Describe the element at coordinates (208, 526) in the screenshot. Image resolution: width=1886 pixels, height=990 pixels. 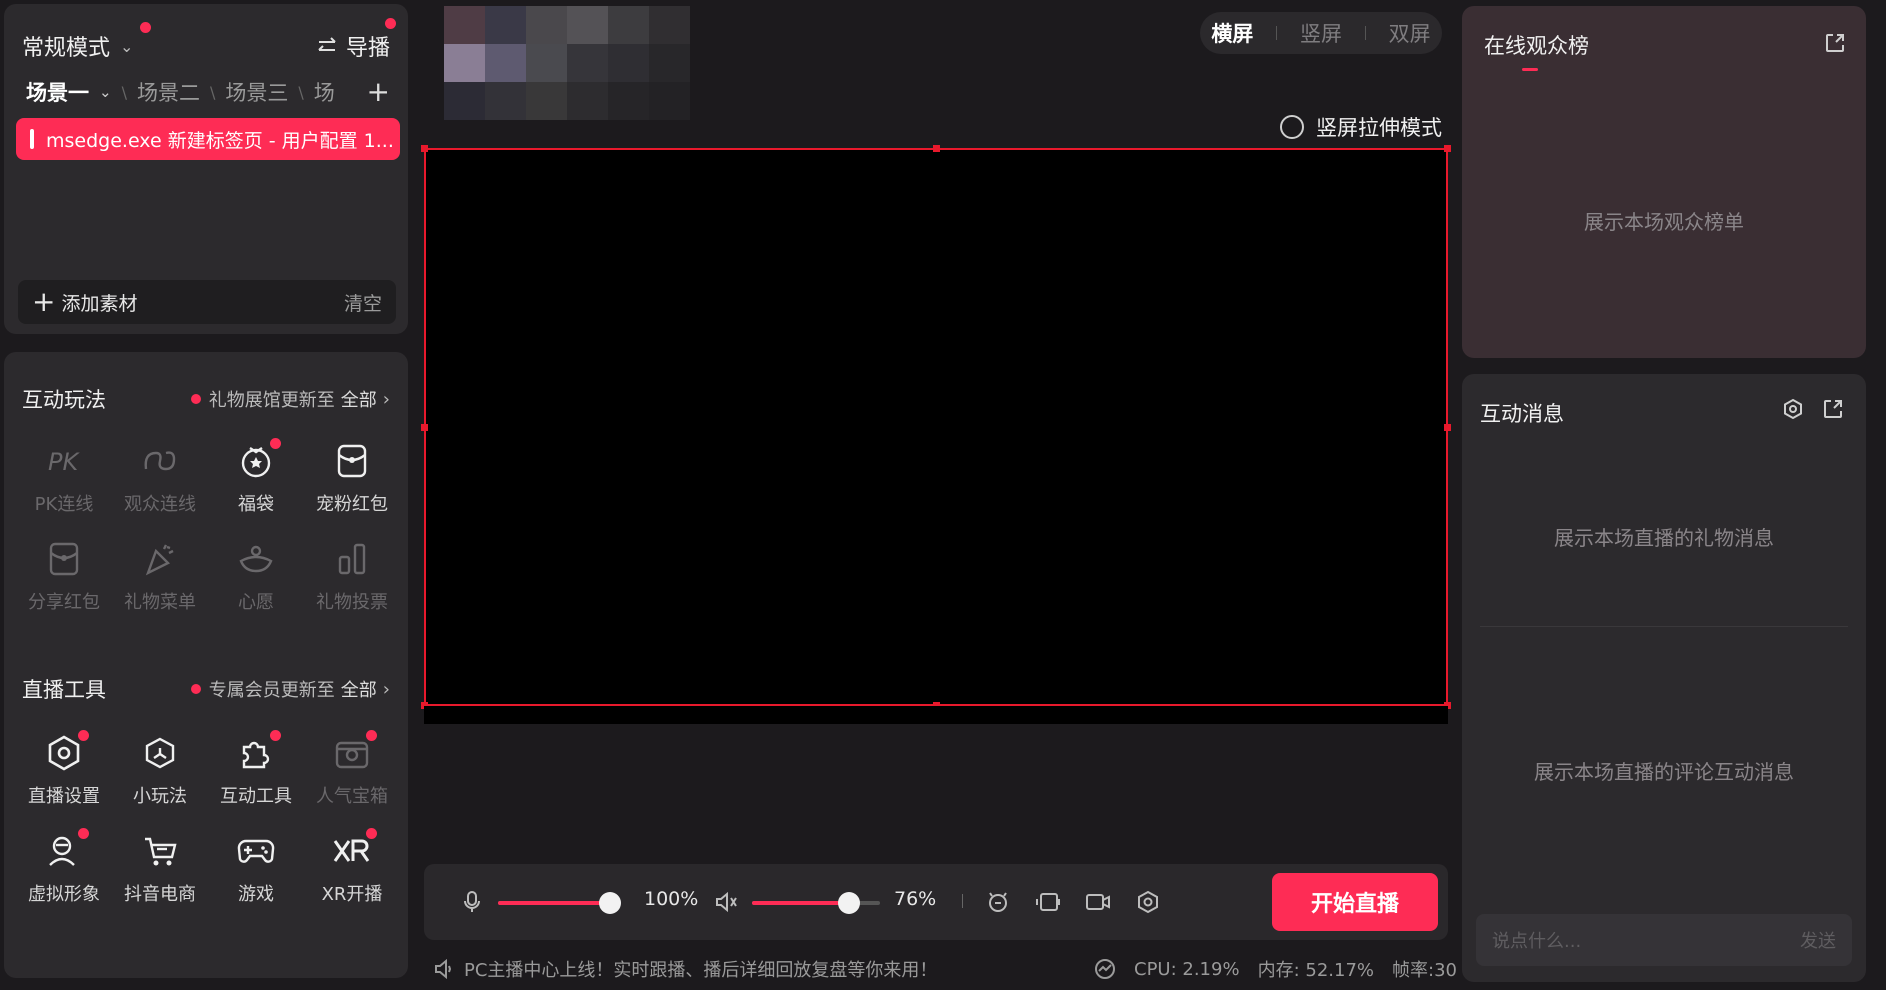
I see `interactive-grid: PK PK连线 观众连线 福袋 宠粉红包 分享红包 礼物菜单 心愿 礼物投票` at that location.